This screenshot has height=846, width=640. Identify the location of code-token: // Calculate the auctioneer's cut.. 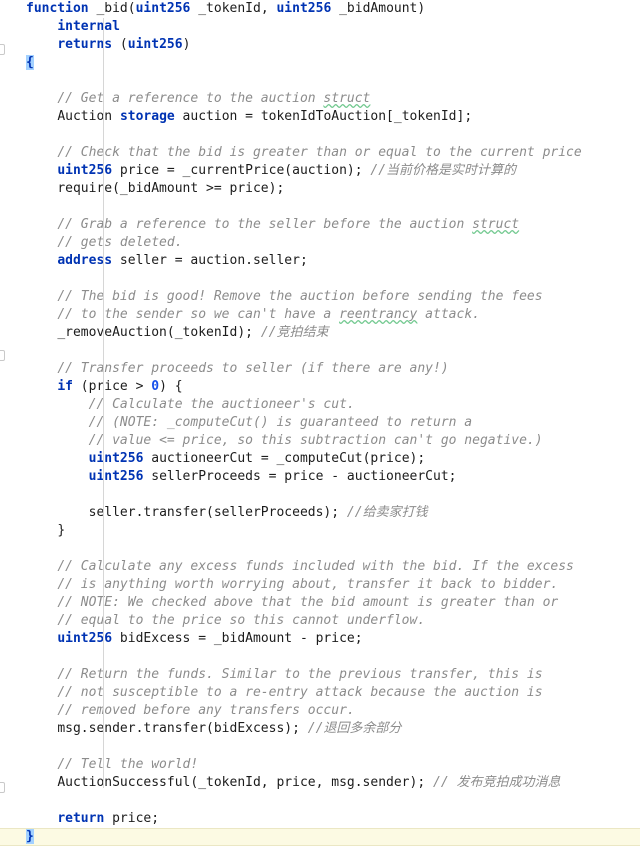
(221, 404).